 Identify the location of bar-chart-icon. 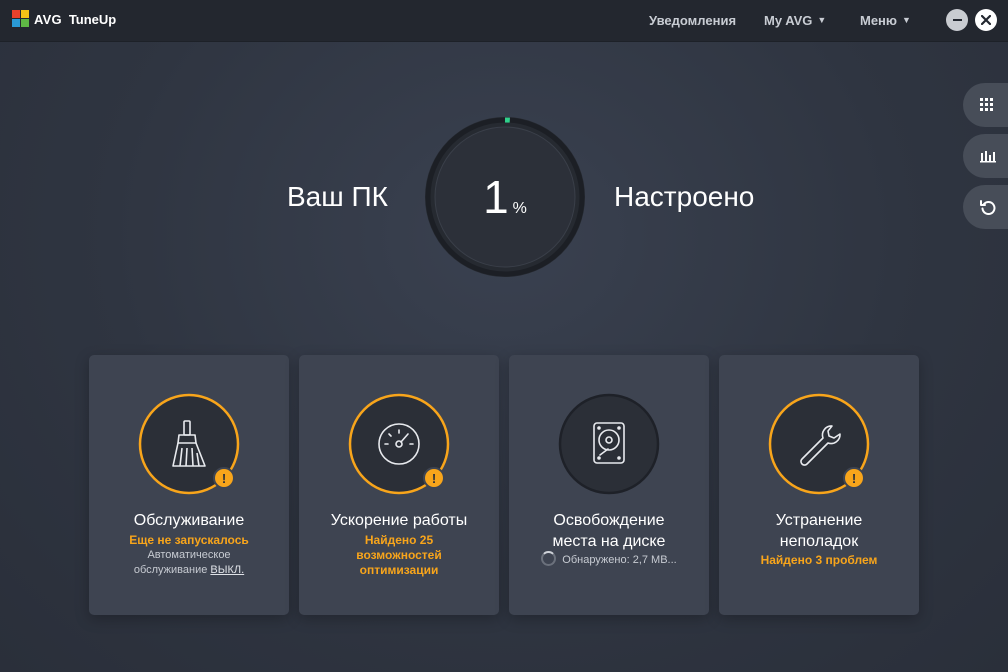
(988, 157).